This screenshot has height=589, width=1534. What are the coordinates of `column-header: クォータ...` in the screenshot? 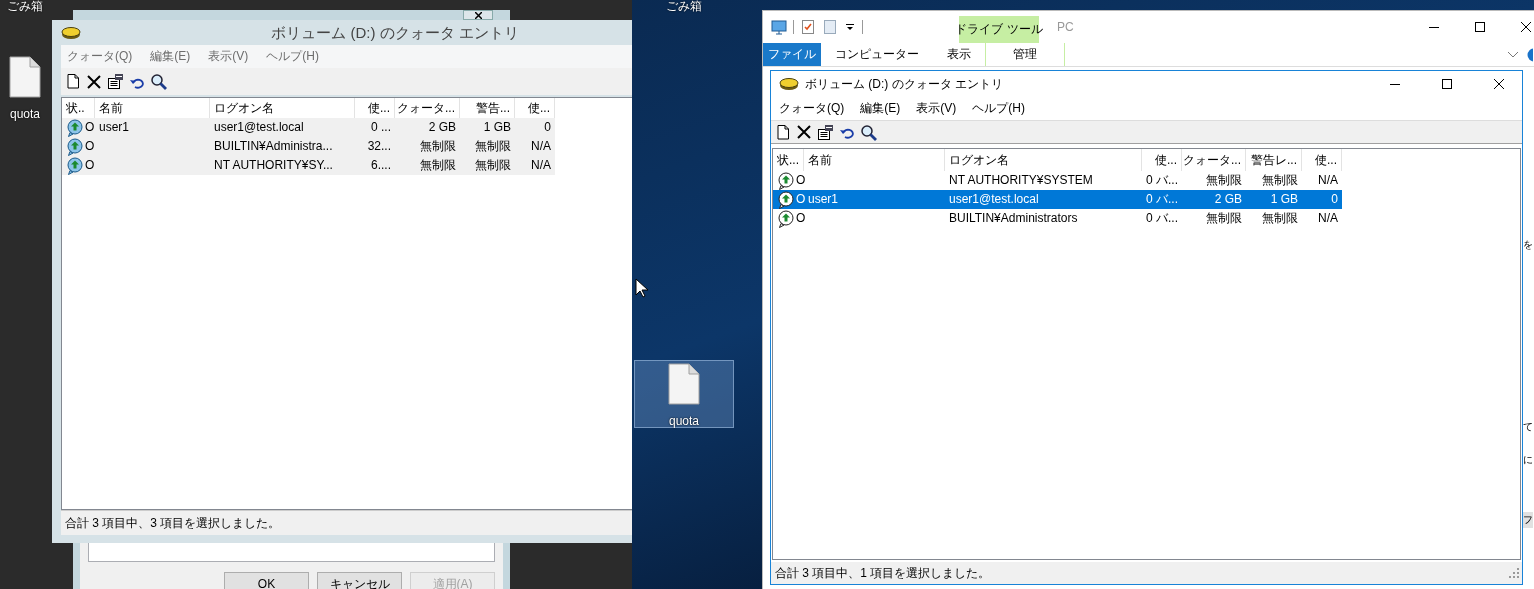 It's located at (1214, 160).